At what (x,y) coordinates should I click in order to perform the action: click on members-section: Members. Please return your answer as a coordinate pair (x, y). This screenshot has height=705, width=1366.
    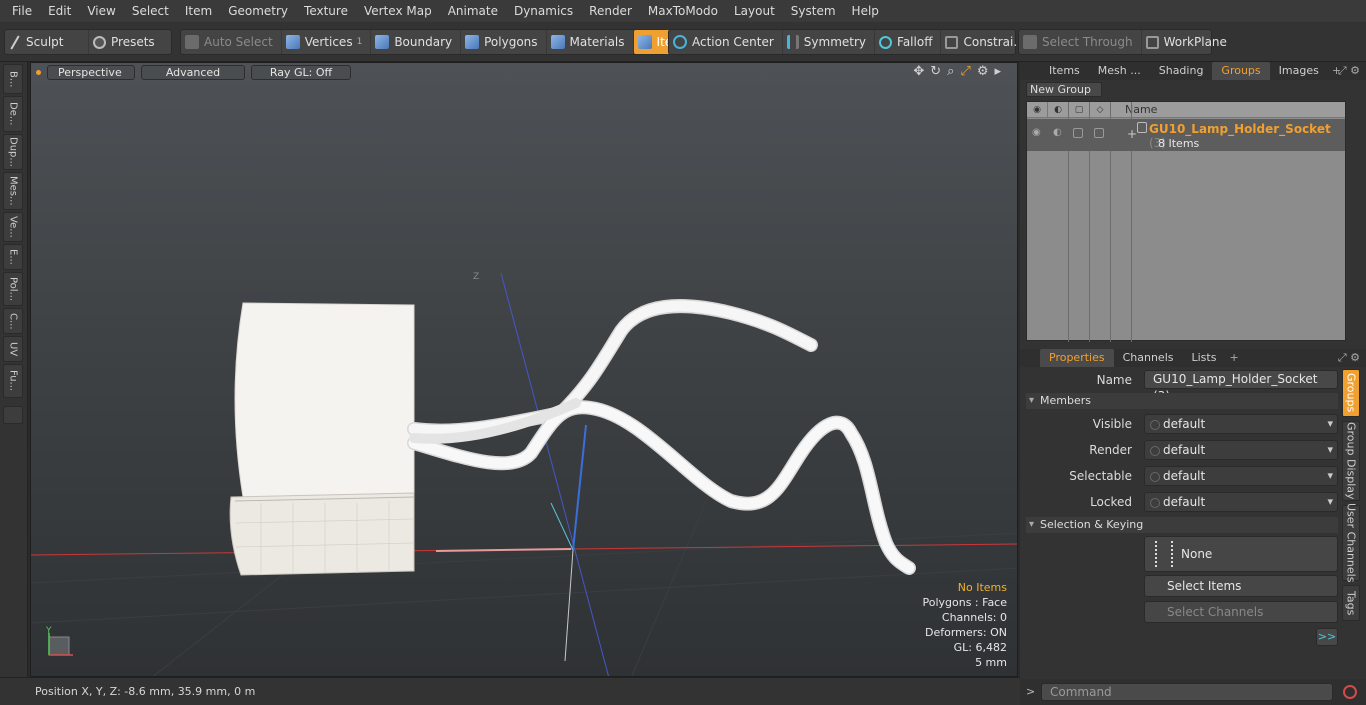
    Looking at the image, I should click on (1182, 401).